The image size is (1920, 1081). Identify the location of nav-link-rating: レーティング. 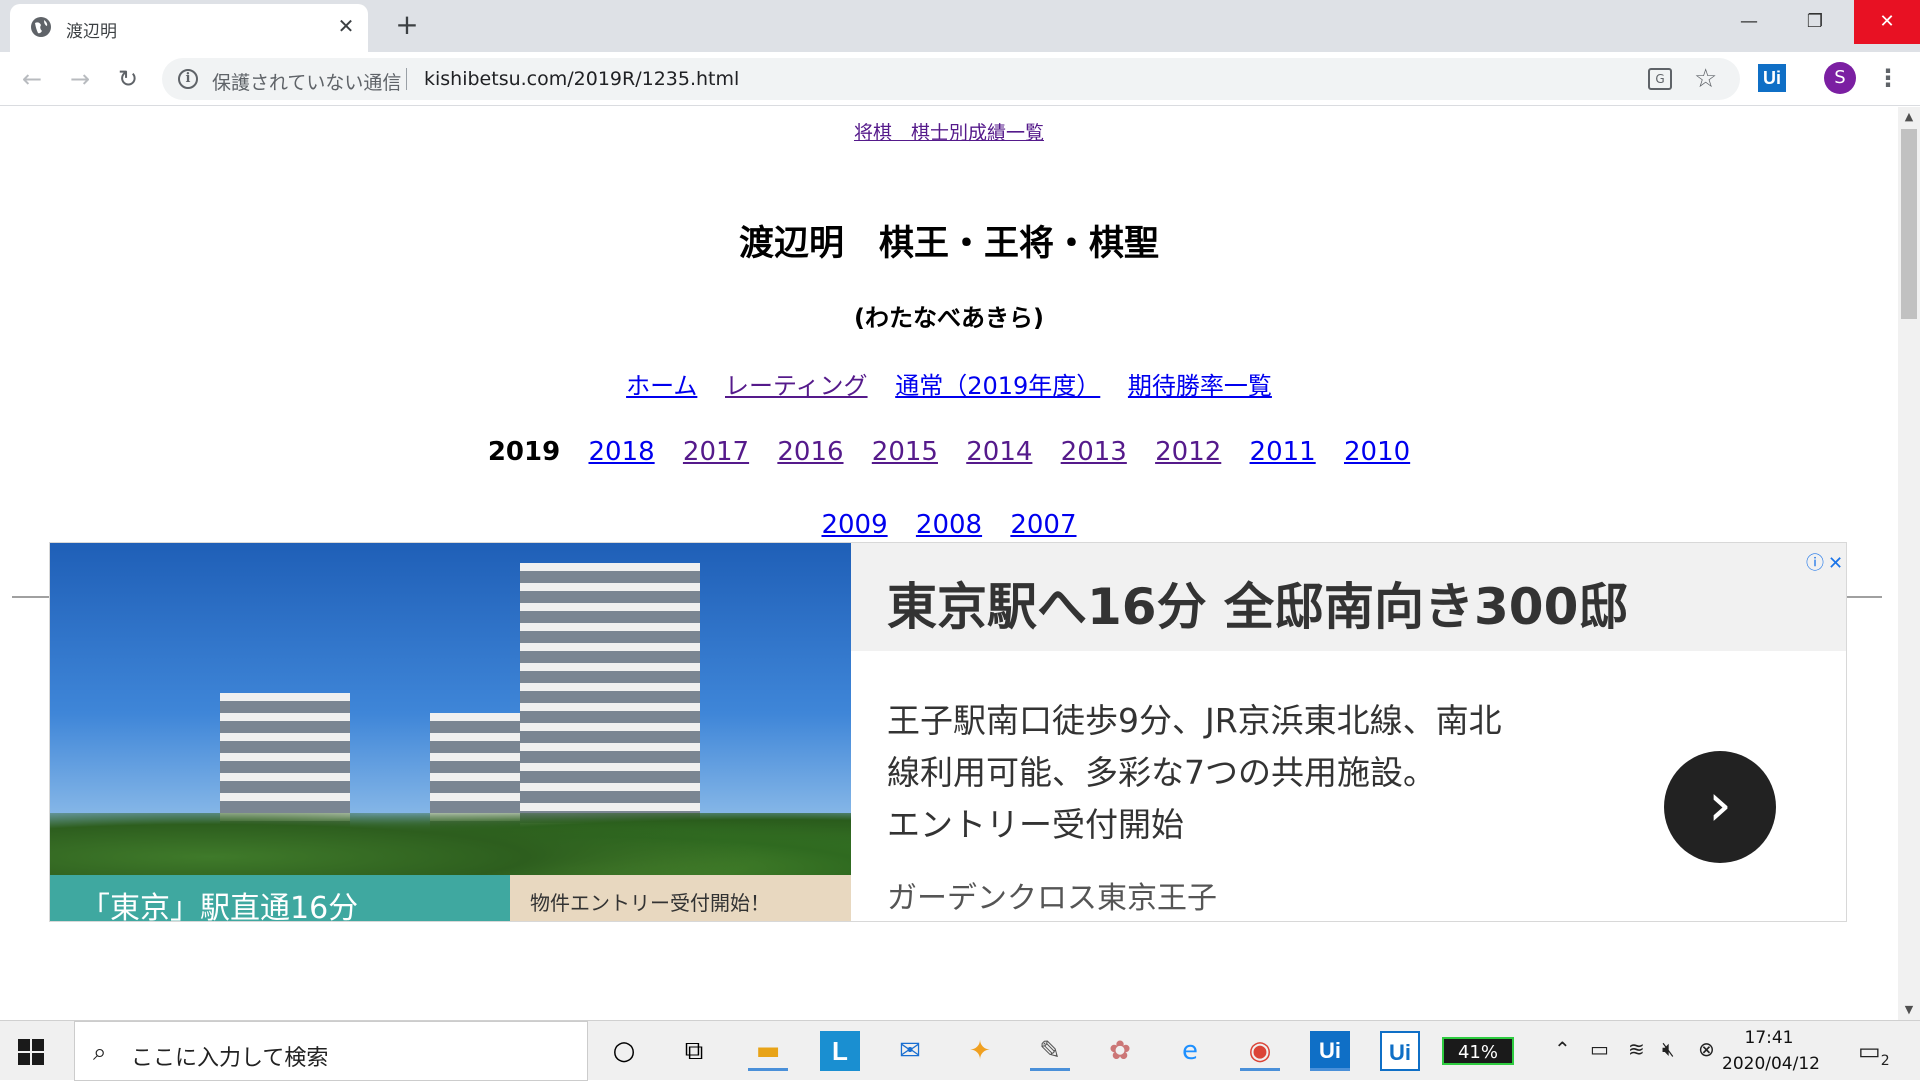
(796, 386).